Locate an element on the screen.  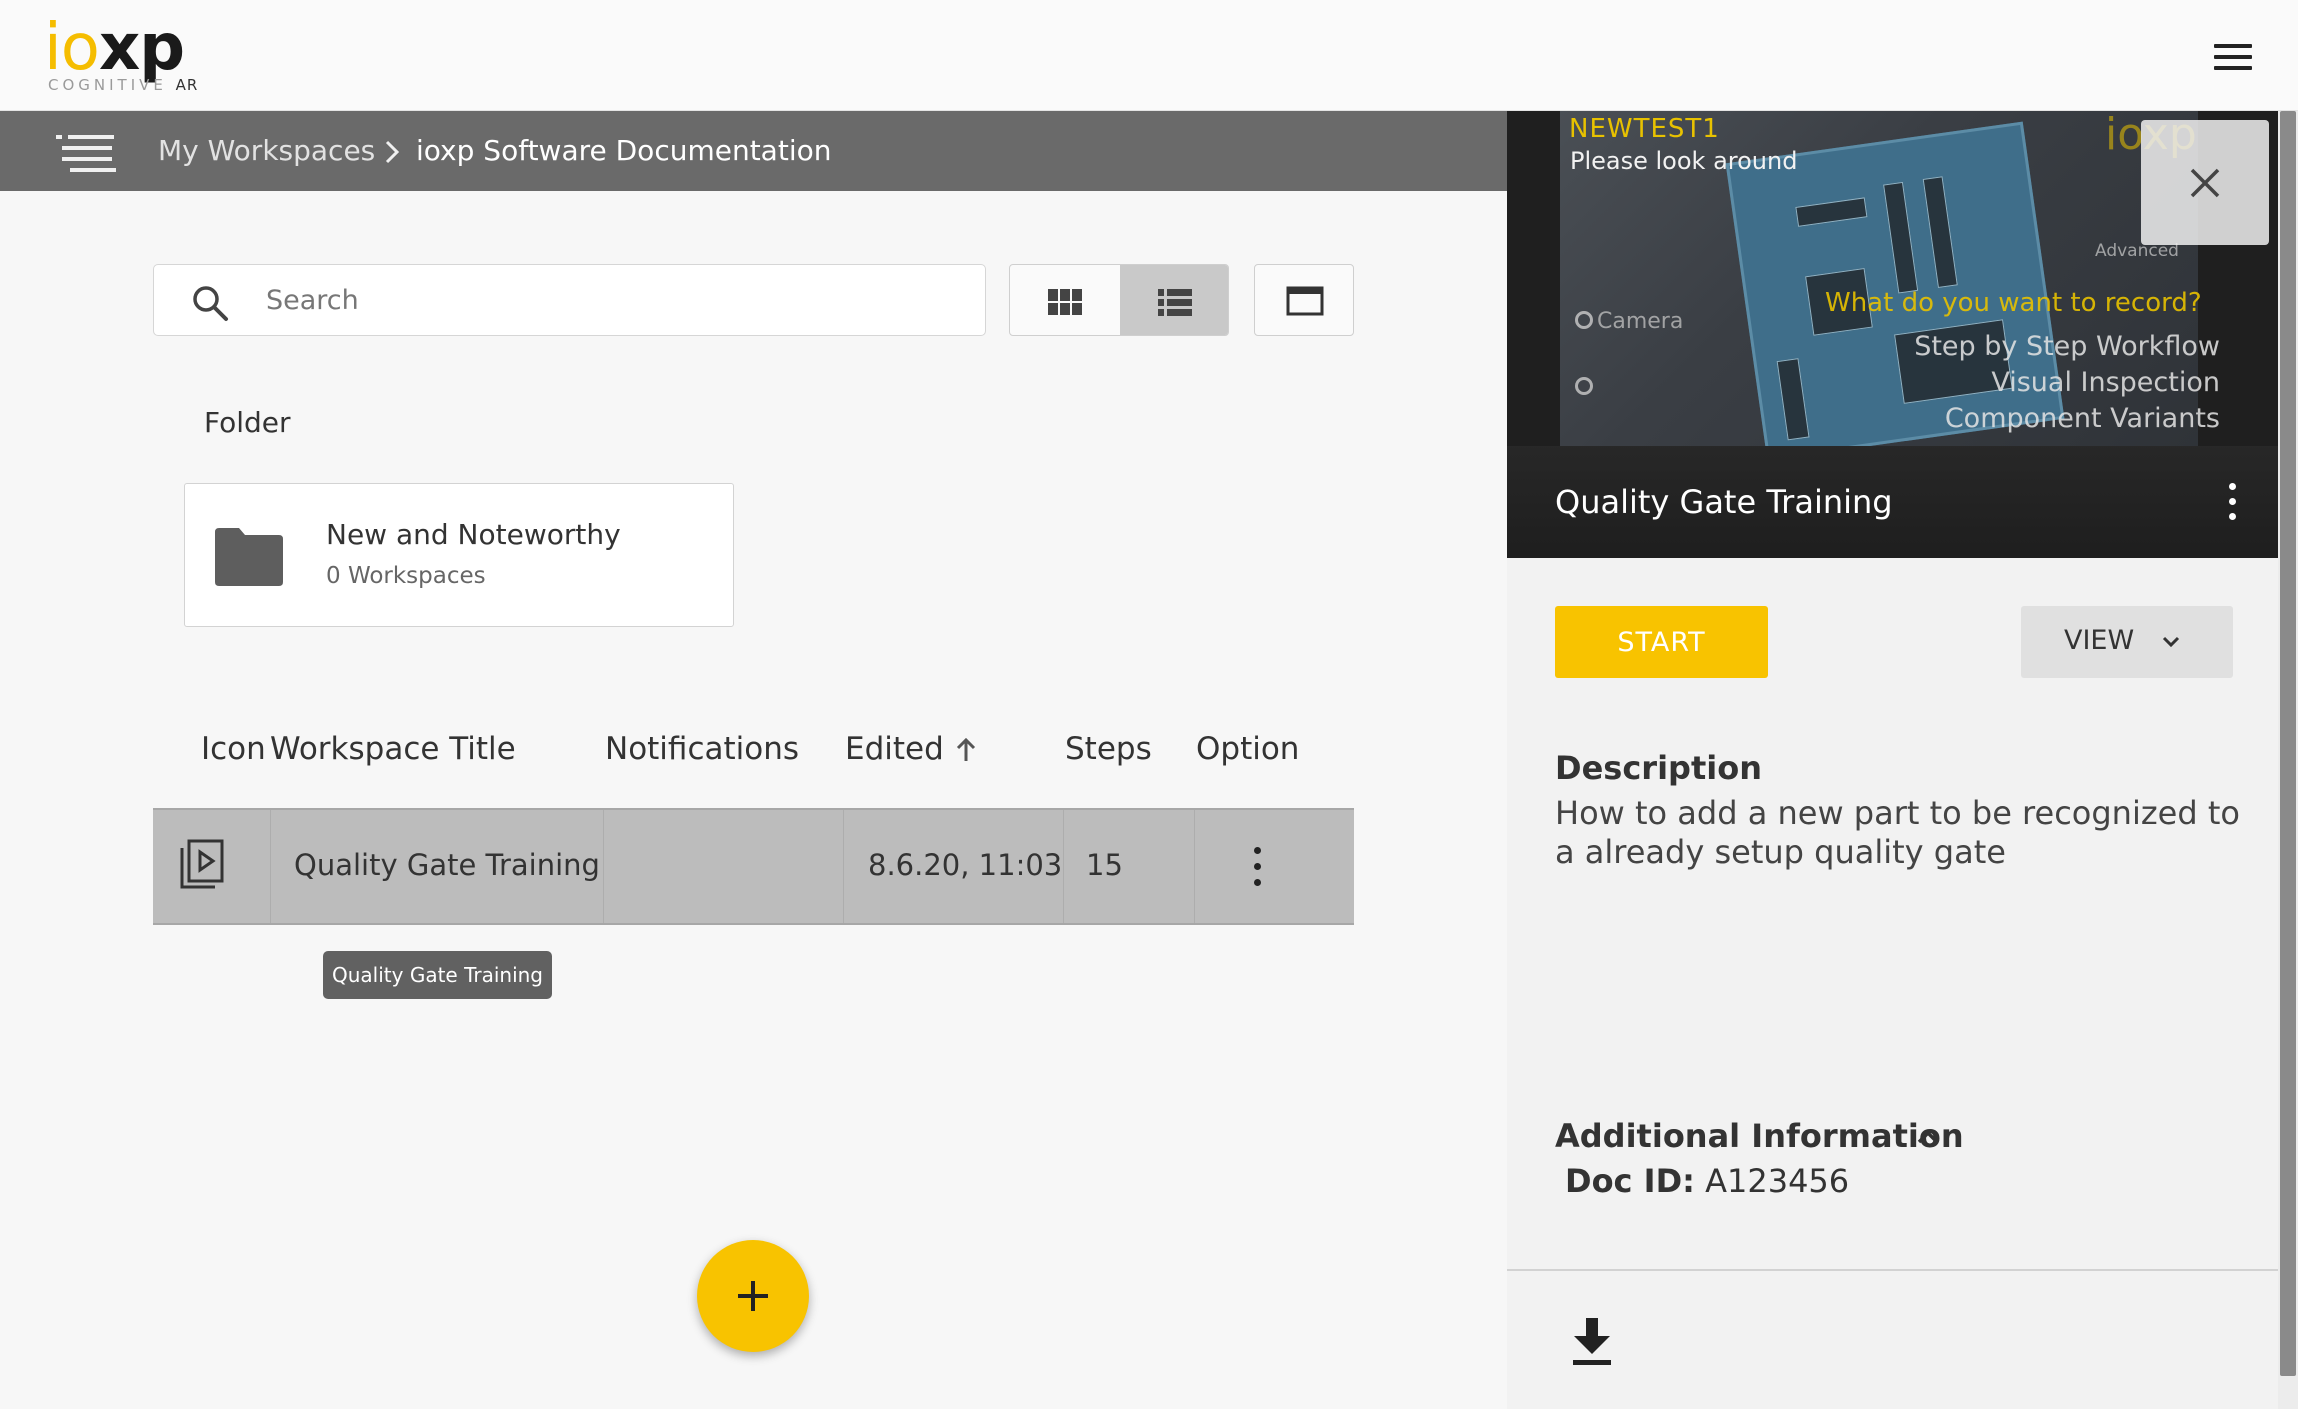
row-steps: 15 is located at coordinates (1104, 865).